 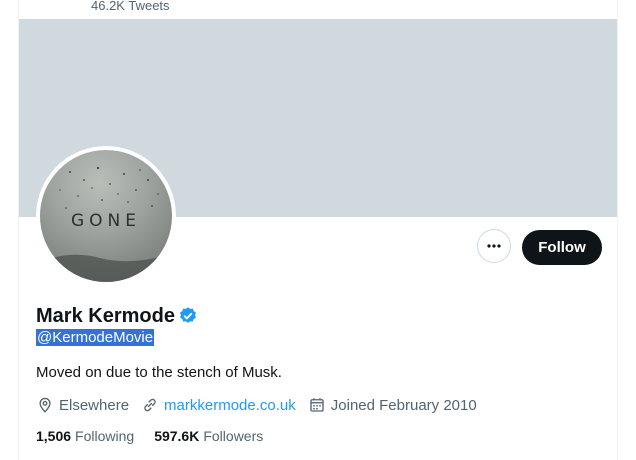 I want to click on website-link: markkermode.co.uk, so click(x=230, y=405).